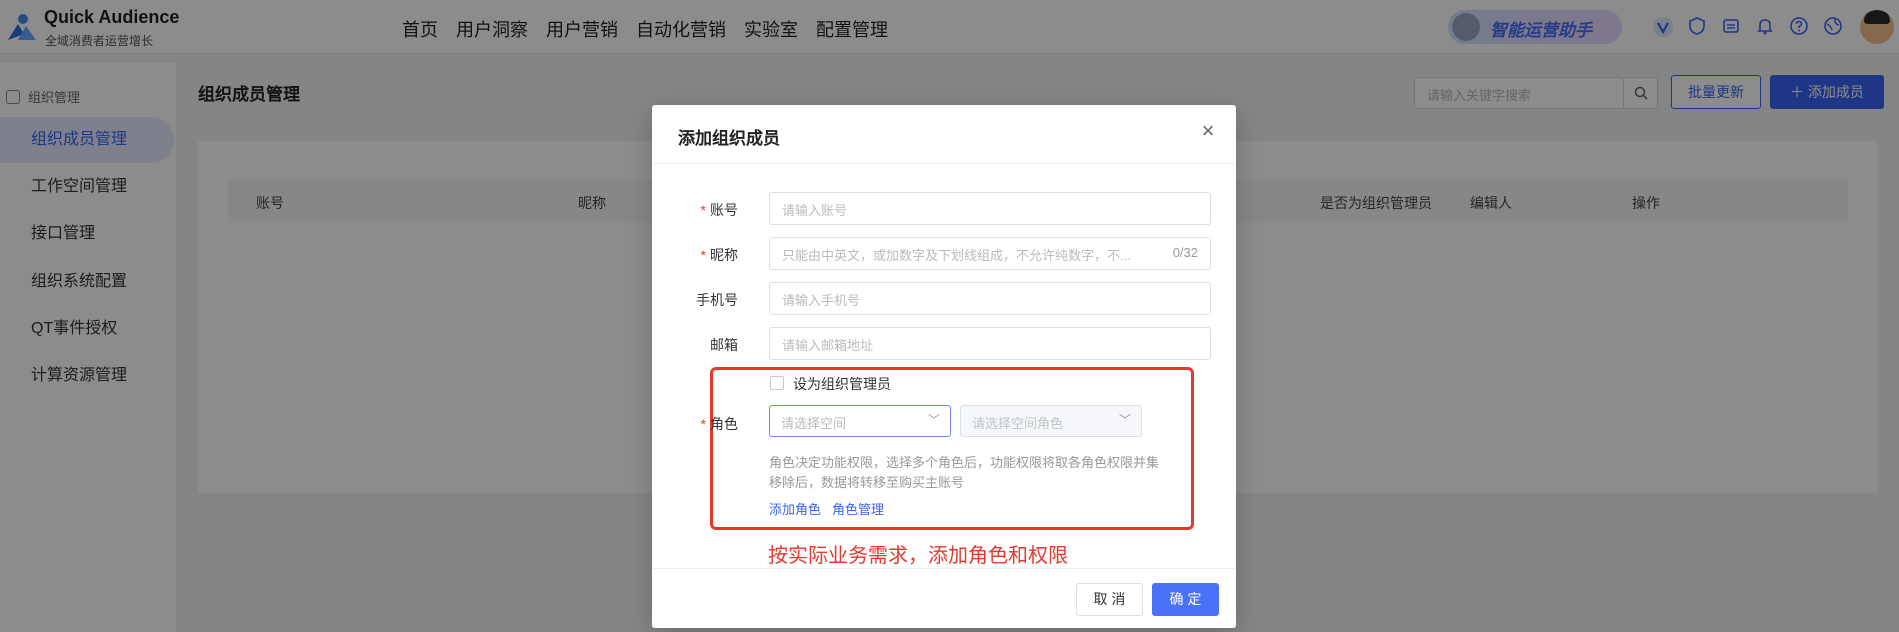 The width and height of the screenshot is (1899, 632). I want to click on dialog-title: 添加组织成员, so click(729, 138).